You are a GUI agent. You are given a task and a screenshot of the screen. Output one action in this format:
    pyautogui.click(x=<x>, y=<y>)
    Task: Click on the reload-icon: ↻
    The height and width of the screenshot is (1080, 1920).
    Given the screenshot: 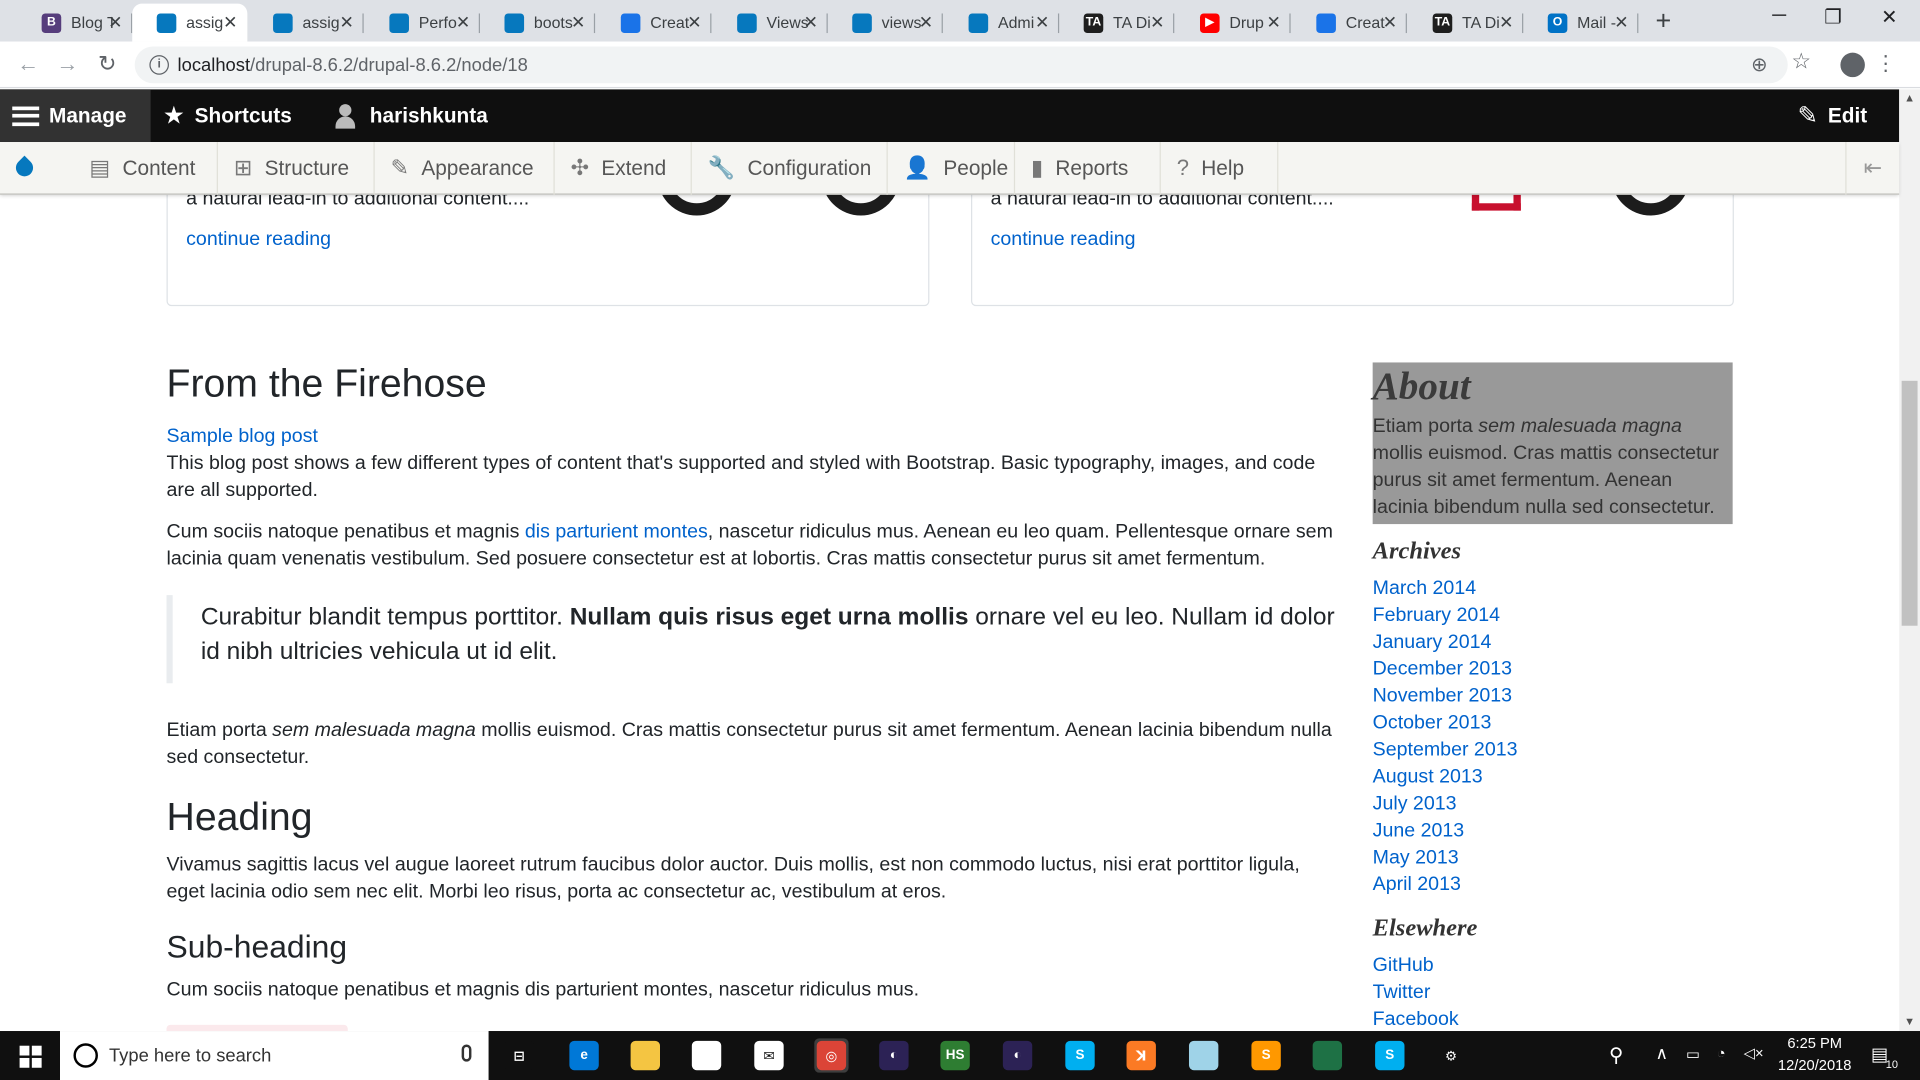 What is the action you would take?
    pyautogui.click(x=107, y=64)
    